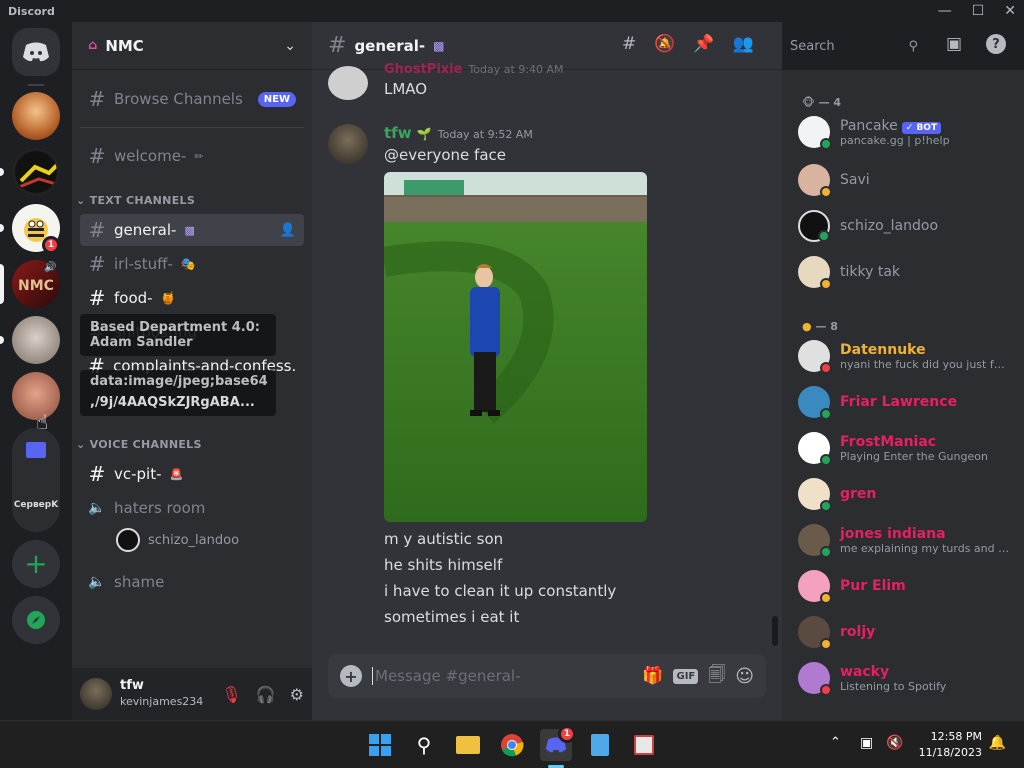 The height and width of the screenshot is (768, 1024). What do you see at coordinates (139, 444) in the screenshot?
I see `category-voice-channels: ⌄ VOICE CHANNELS` at bounding box center [139, 444].